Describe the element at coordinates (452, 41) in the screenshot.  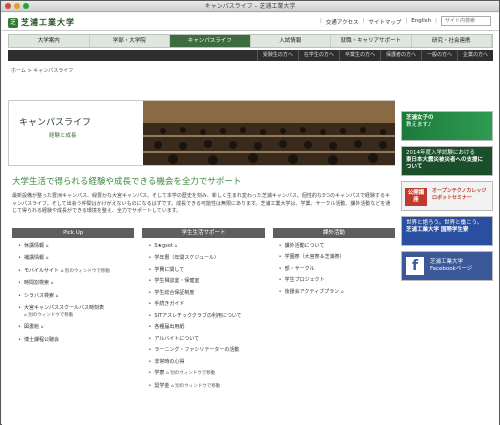
I see `nav-research: 研究・社会連携` at that location.